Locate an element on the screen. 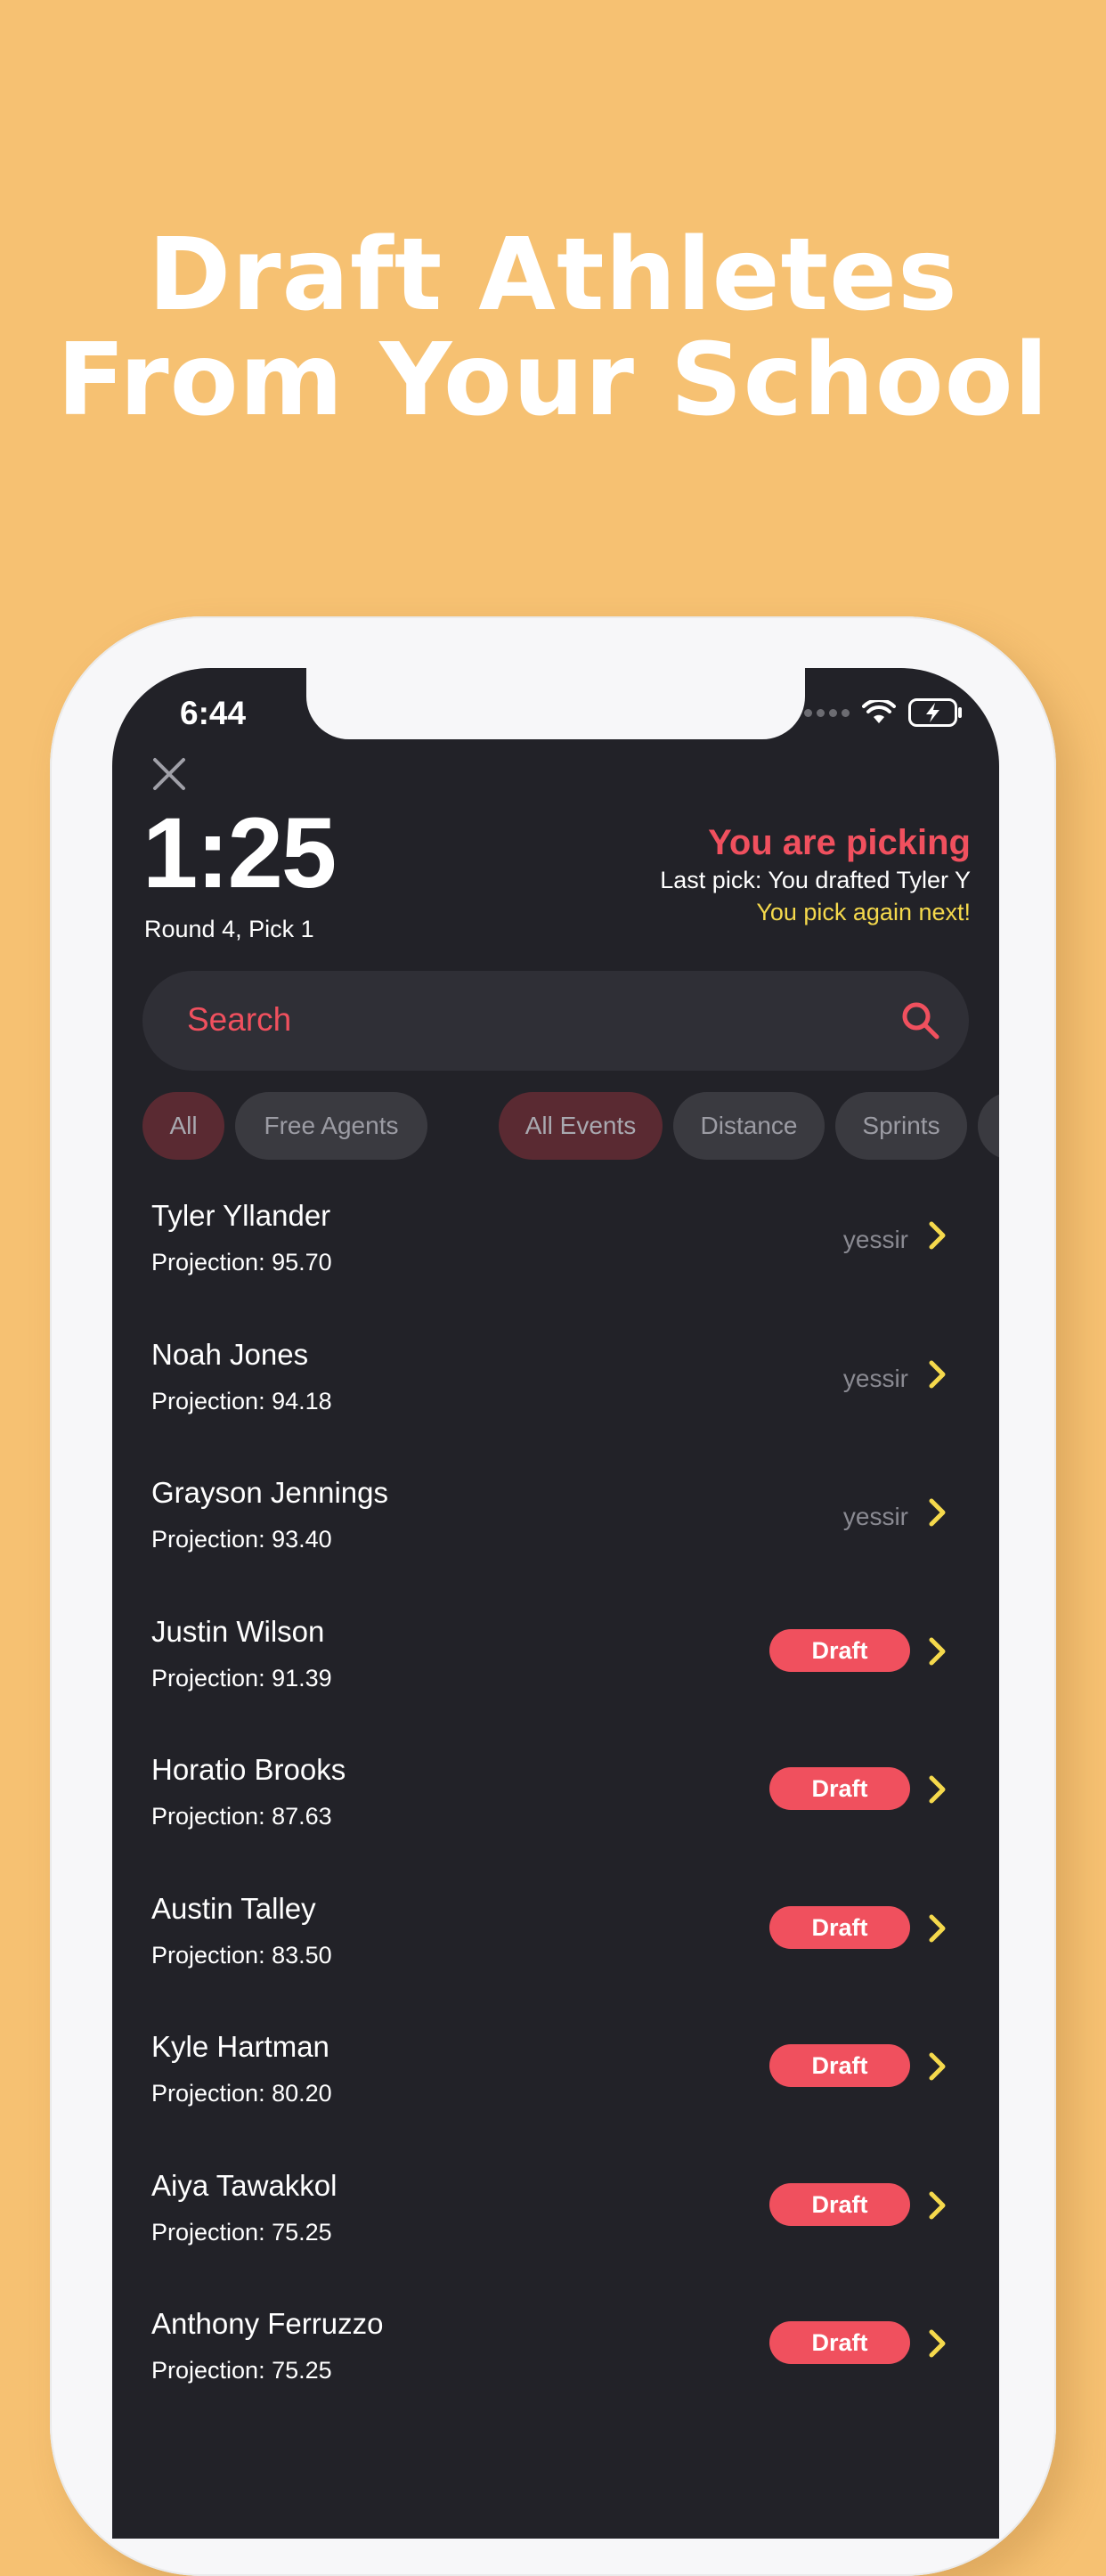  list-item: Aiya Tawakkol Projection: 75.25 Draft is located at coordinates (555, 2238).